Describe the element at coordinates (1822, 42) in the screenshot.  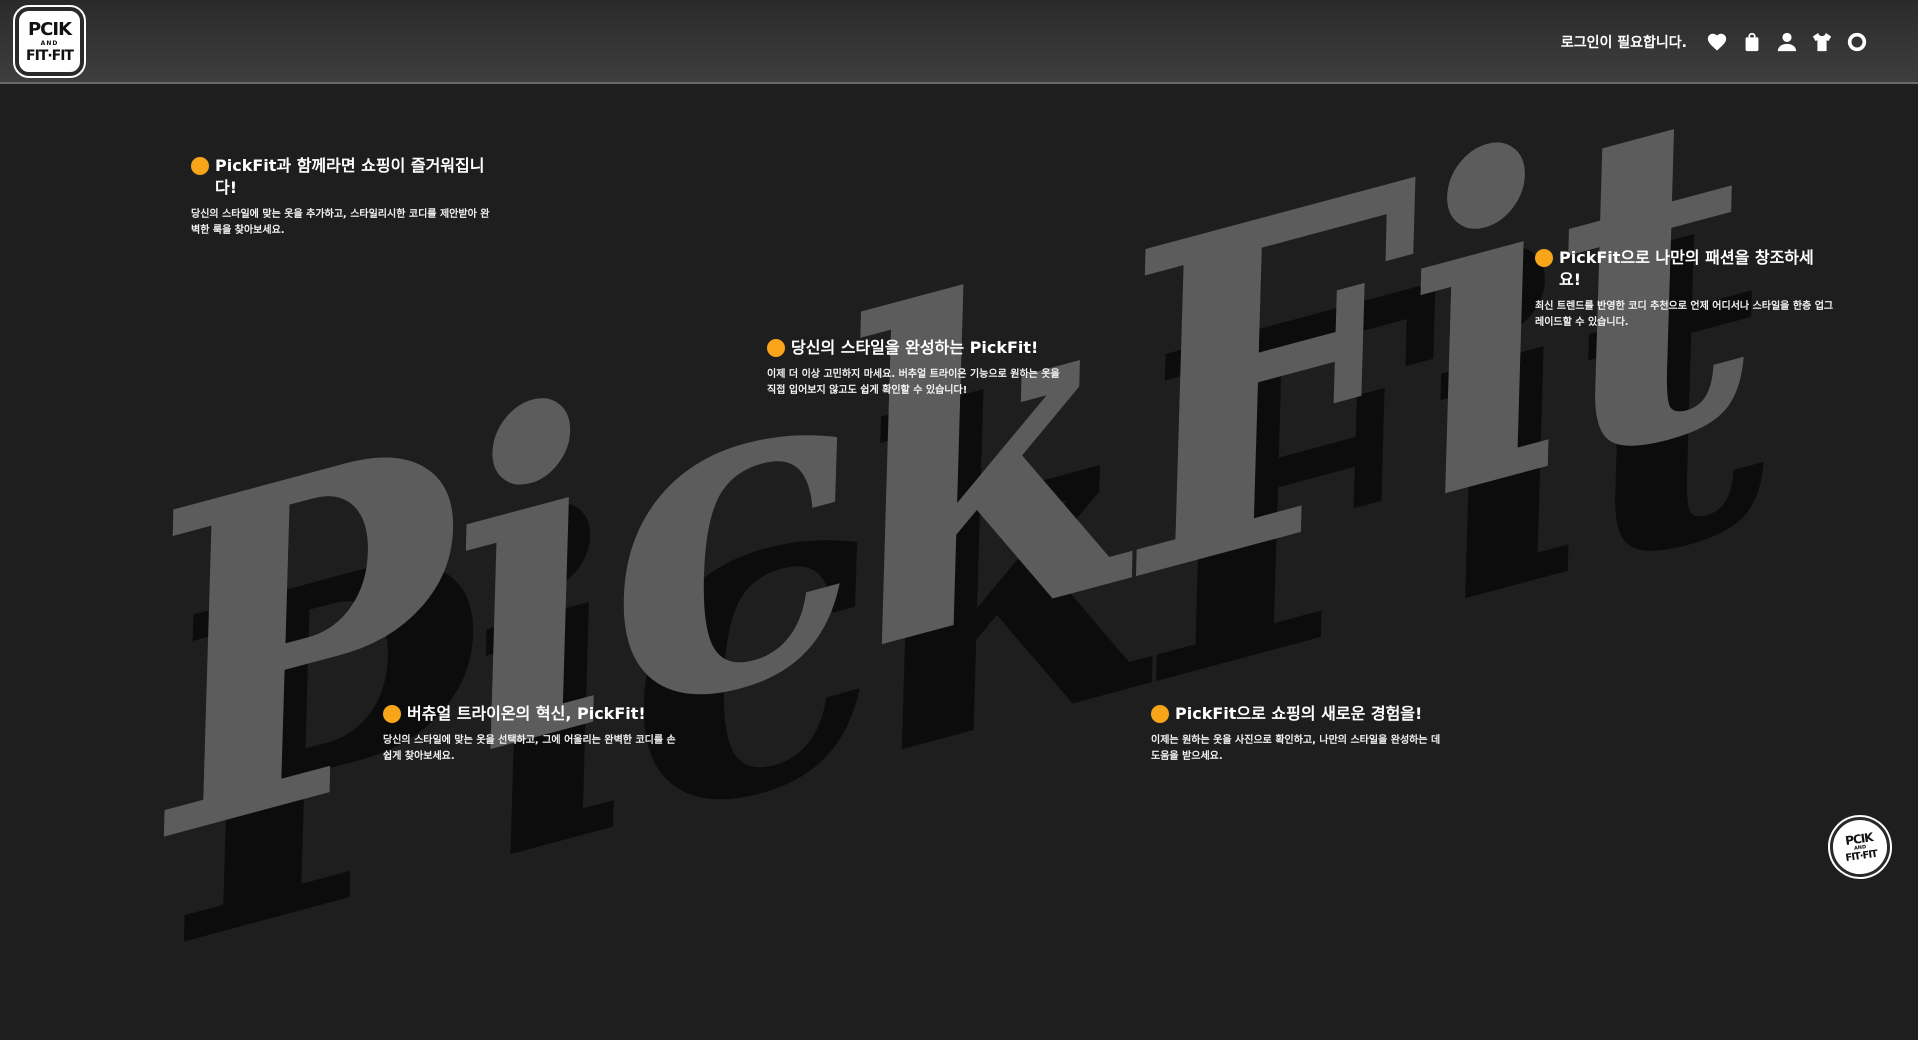
I see `shirt-icon` at that location.